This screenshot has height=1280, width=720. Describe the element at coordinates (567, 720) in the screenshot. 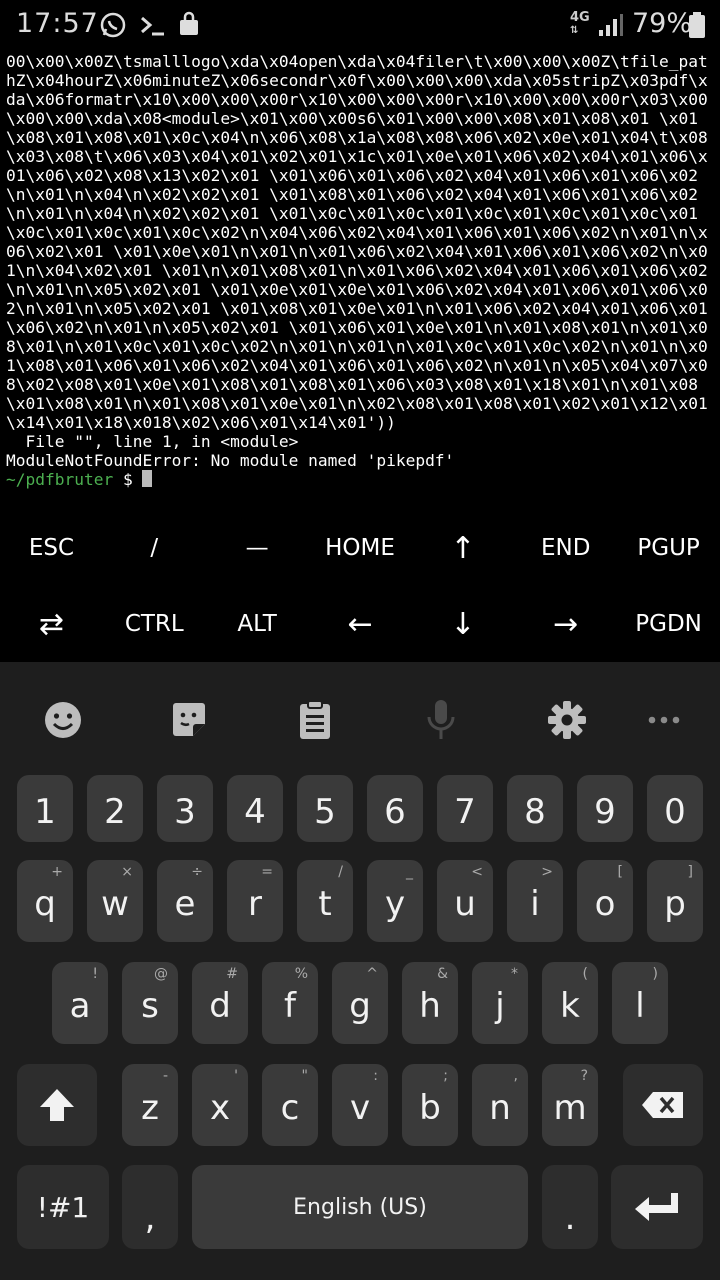

I see `settings-icon` at that location.